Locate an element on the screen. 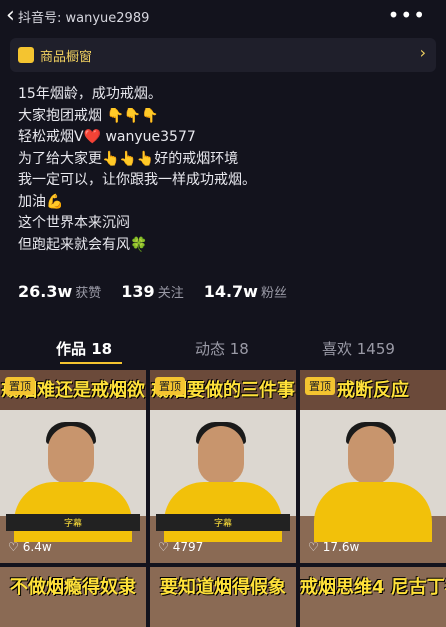 This screenshot has width=446, height=627. bio-line: 加油💪 is located at coordinates (41, 201).